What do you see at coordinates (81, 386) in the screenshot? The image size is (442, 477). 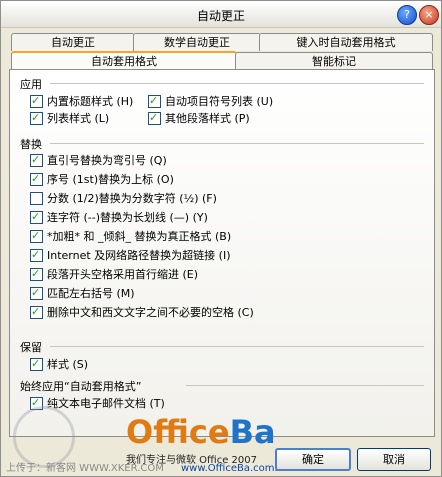 I see `always-apply-heading: 始终应用“自动套用格式”` at bounding box center [81, 386].